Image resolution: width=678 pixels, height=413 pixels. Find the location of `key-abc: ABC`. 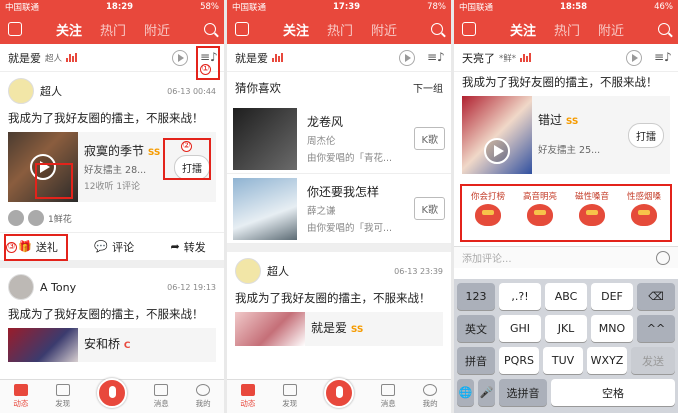

key-abc: ABC is located at coordinates (566, 296).